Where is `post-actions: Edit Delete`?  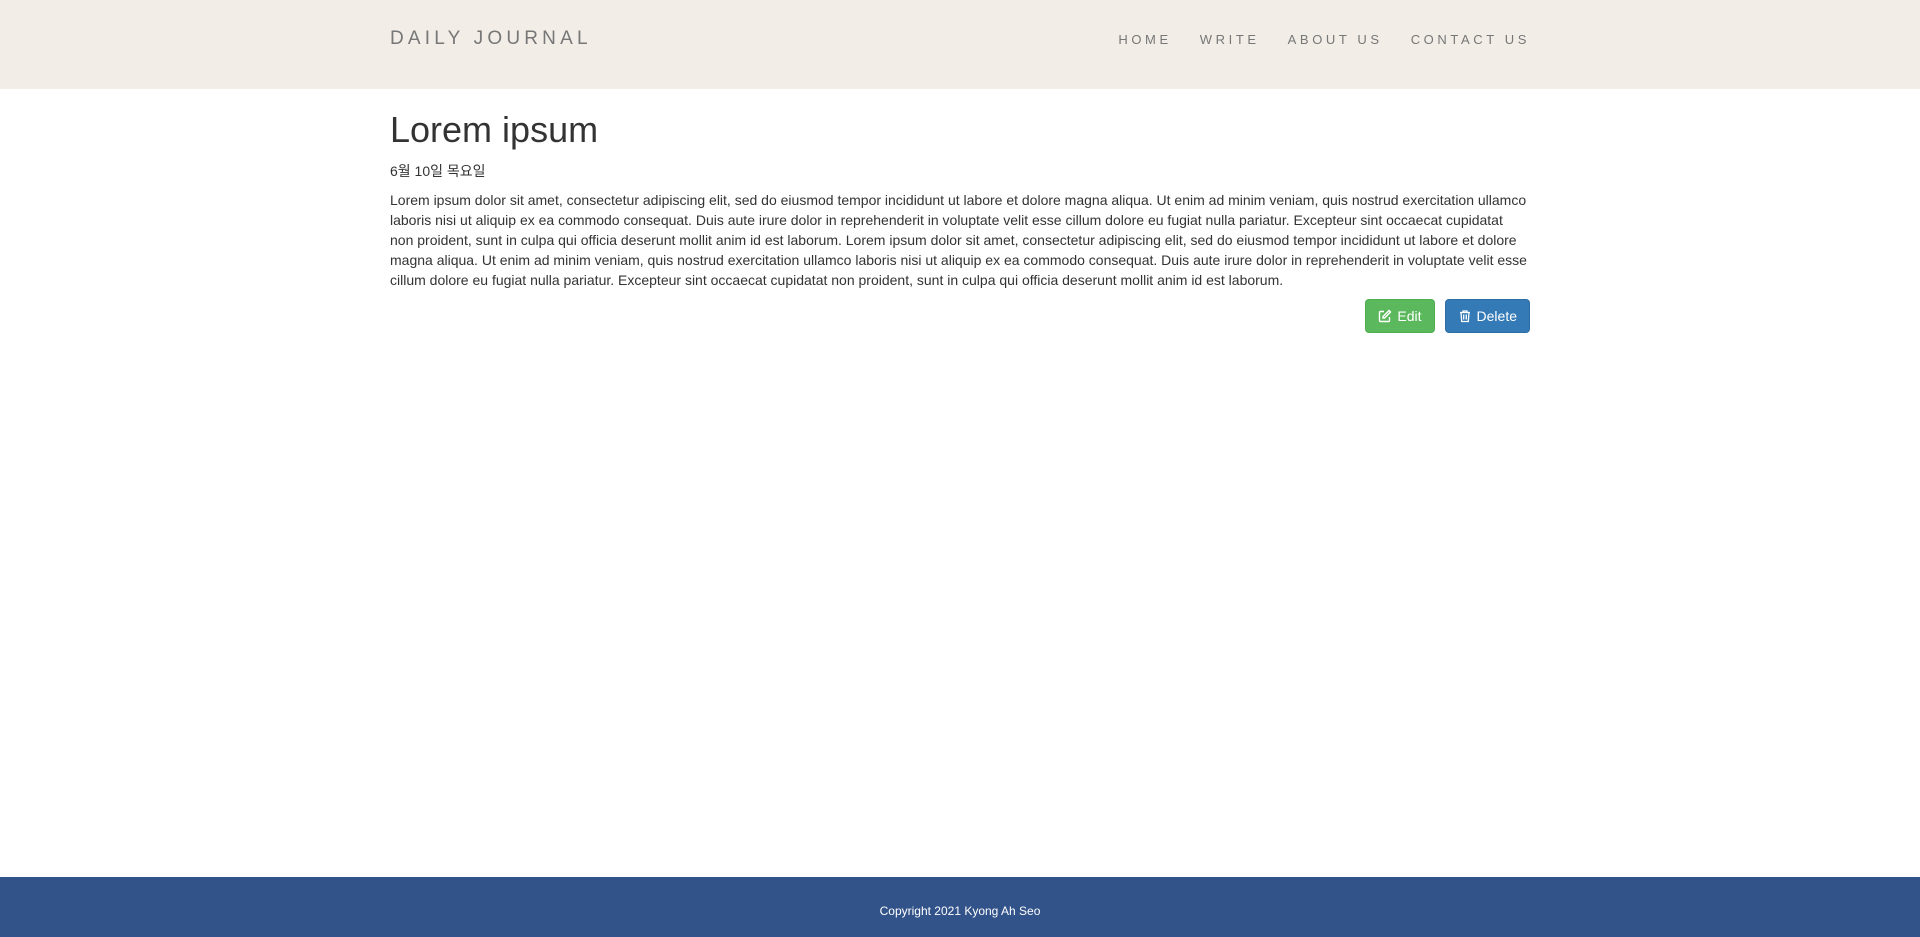 post-actions: Edit Delete is located at coordinates (1447, 316).